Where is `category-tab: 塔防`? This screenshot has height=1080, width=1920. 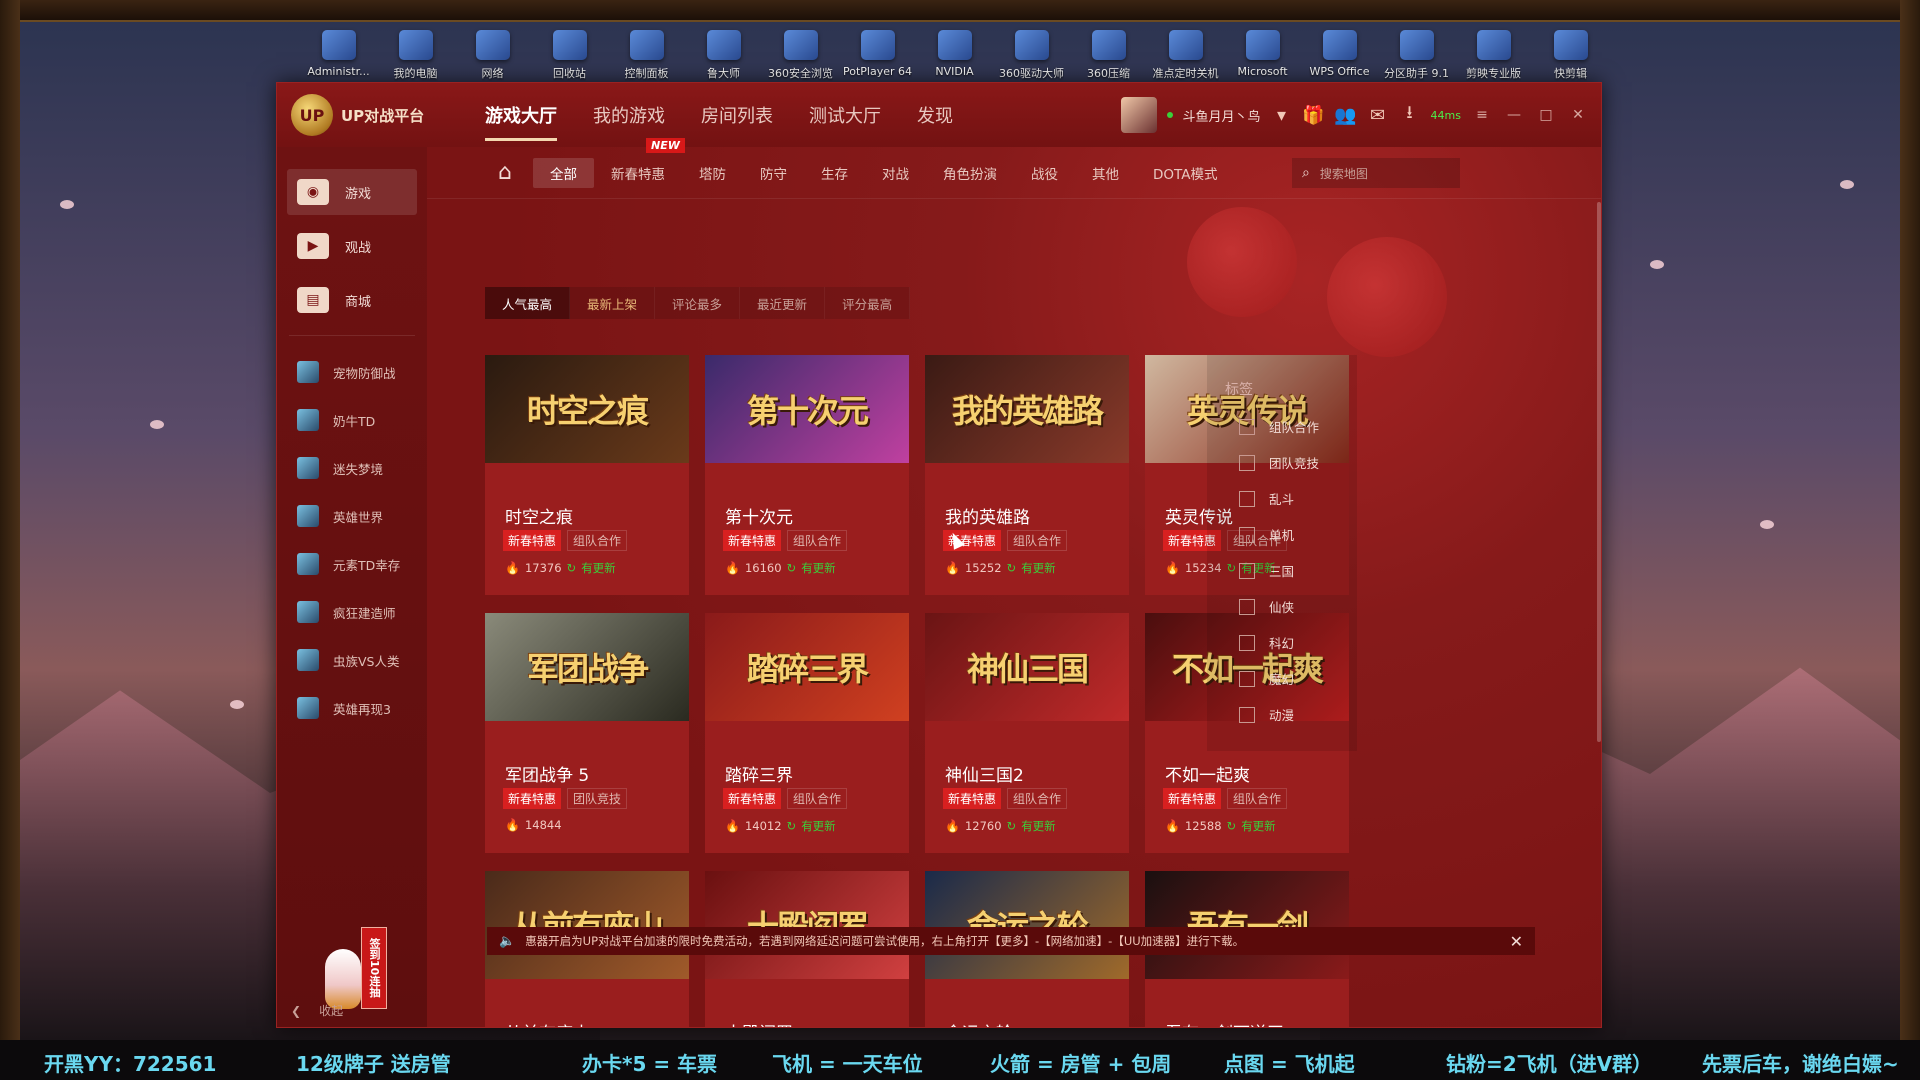
category-tab: 塔防 is located at coordinates (712, 173).